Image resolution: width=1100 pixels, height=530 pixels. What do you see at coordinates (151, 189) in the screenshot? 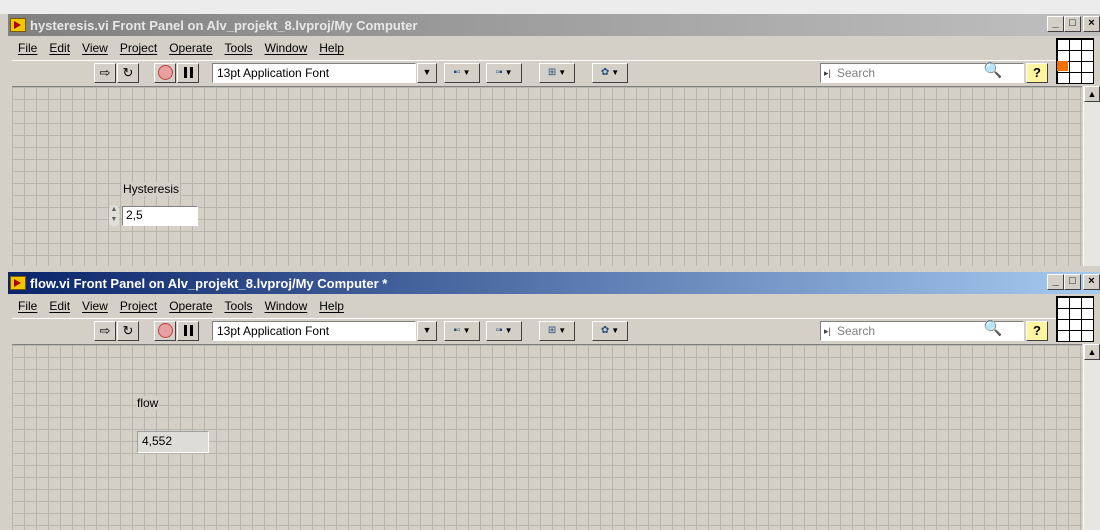
I see `control-label: Hysteresis` at bounding box center [151, 189].